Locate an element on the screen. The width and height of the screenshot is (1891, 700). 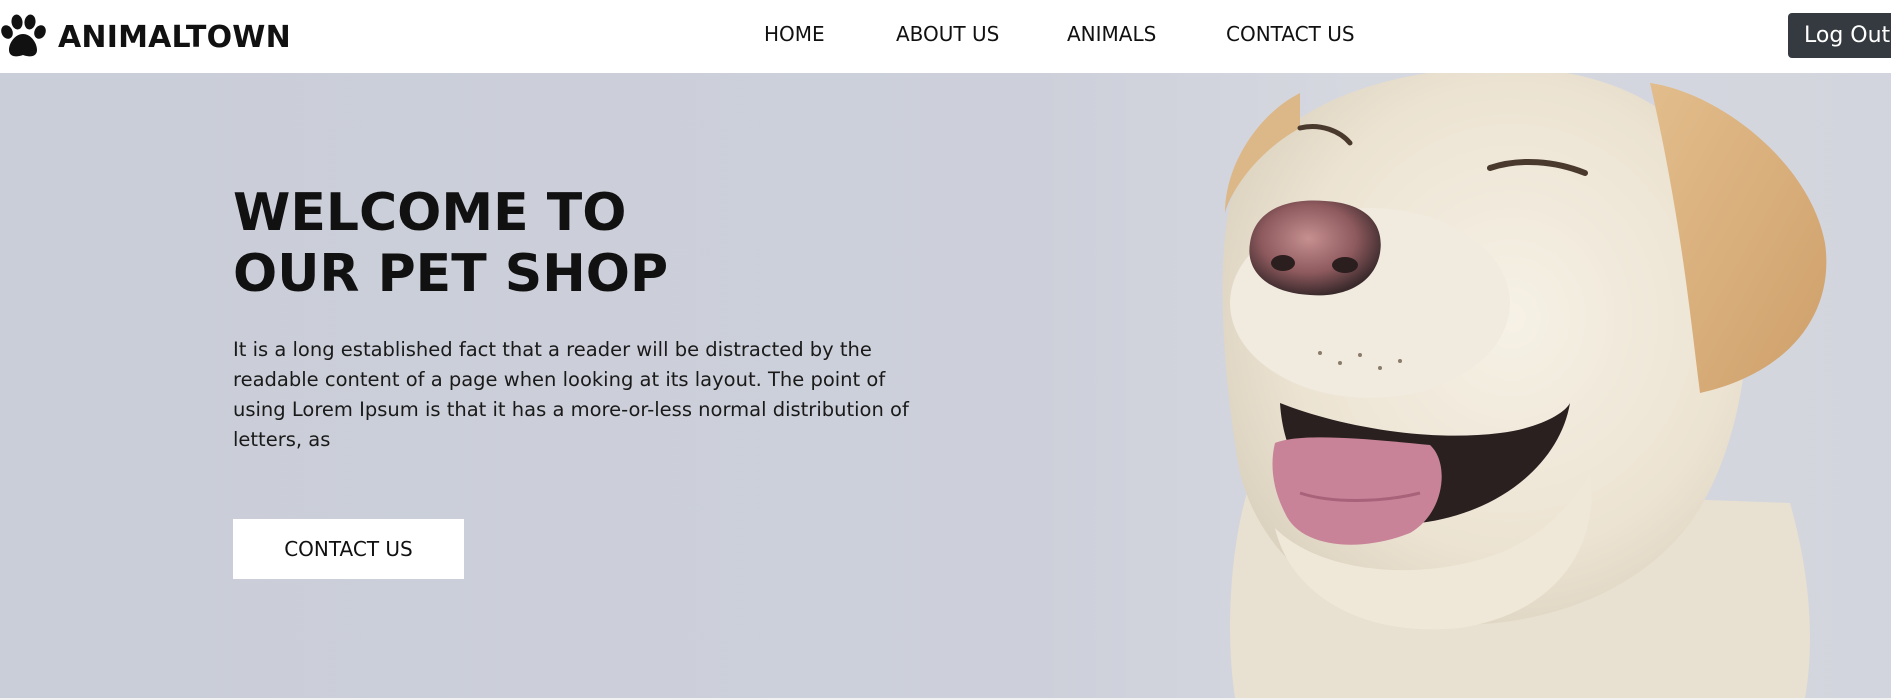
brand-name: ANIMALTOWN is located at coordinates (174, 37).